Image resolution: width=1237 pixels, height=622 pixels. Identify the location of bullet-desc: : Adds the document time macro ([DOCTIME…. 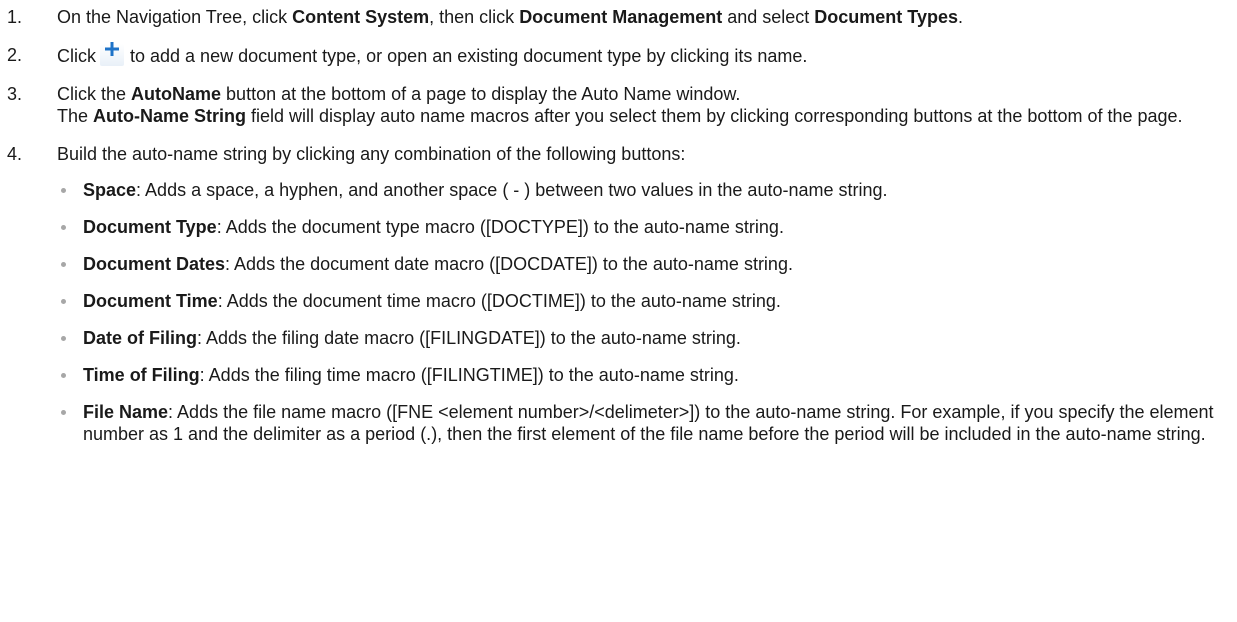
(499, 301).